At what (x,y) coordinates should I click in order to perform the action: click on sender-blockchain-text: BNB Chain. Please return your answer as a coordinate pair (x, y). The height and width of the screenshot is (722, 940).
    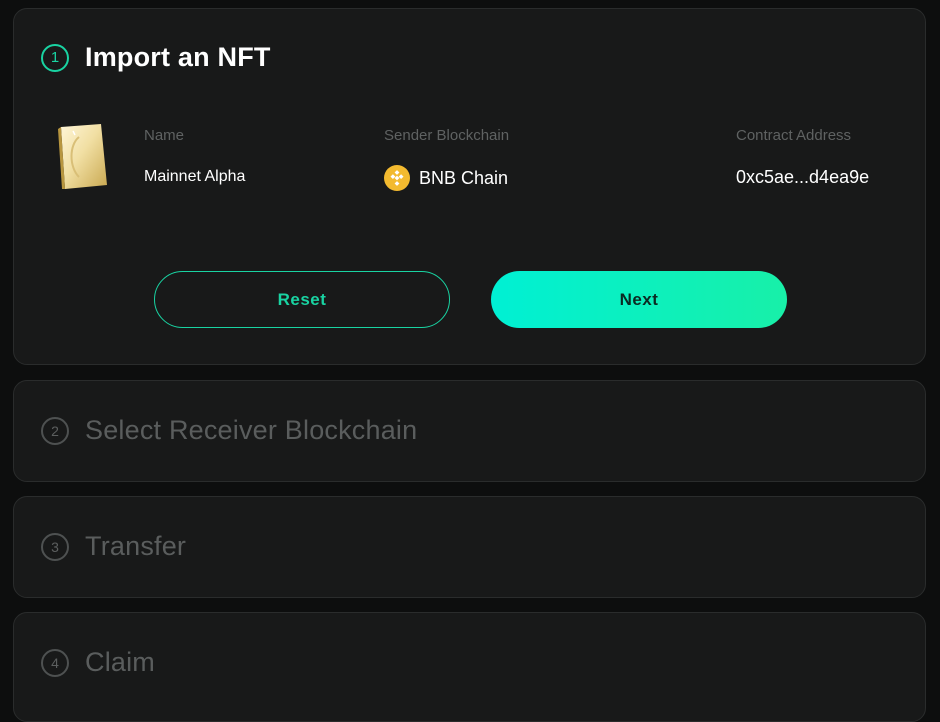
    Looking at the image, I should click on (464, 177).